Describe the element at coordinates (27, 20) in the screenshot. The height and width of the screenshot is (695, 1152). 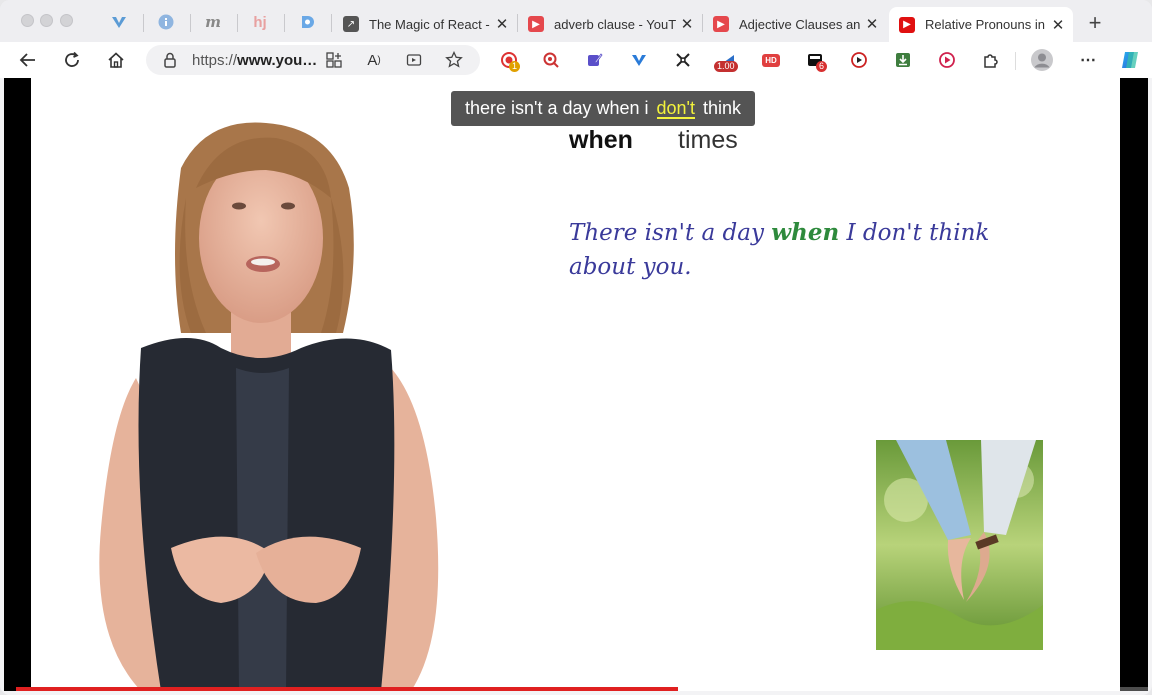
I see `close-window-button` at that location.